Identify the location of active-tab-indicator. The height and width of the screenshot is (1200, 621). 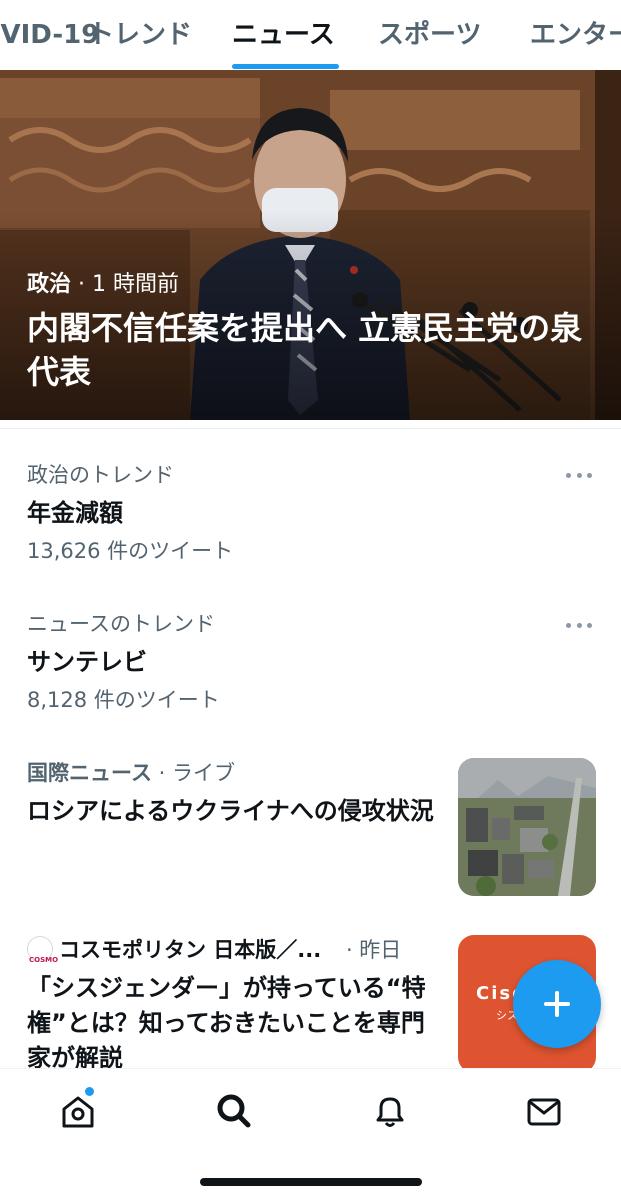
(285, 66).